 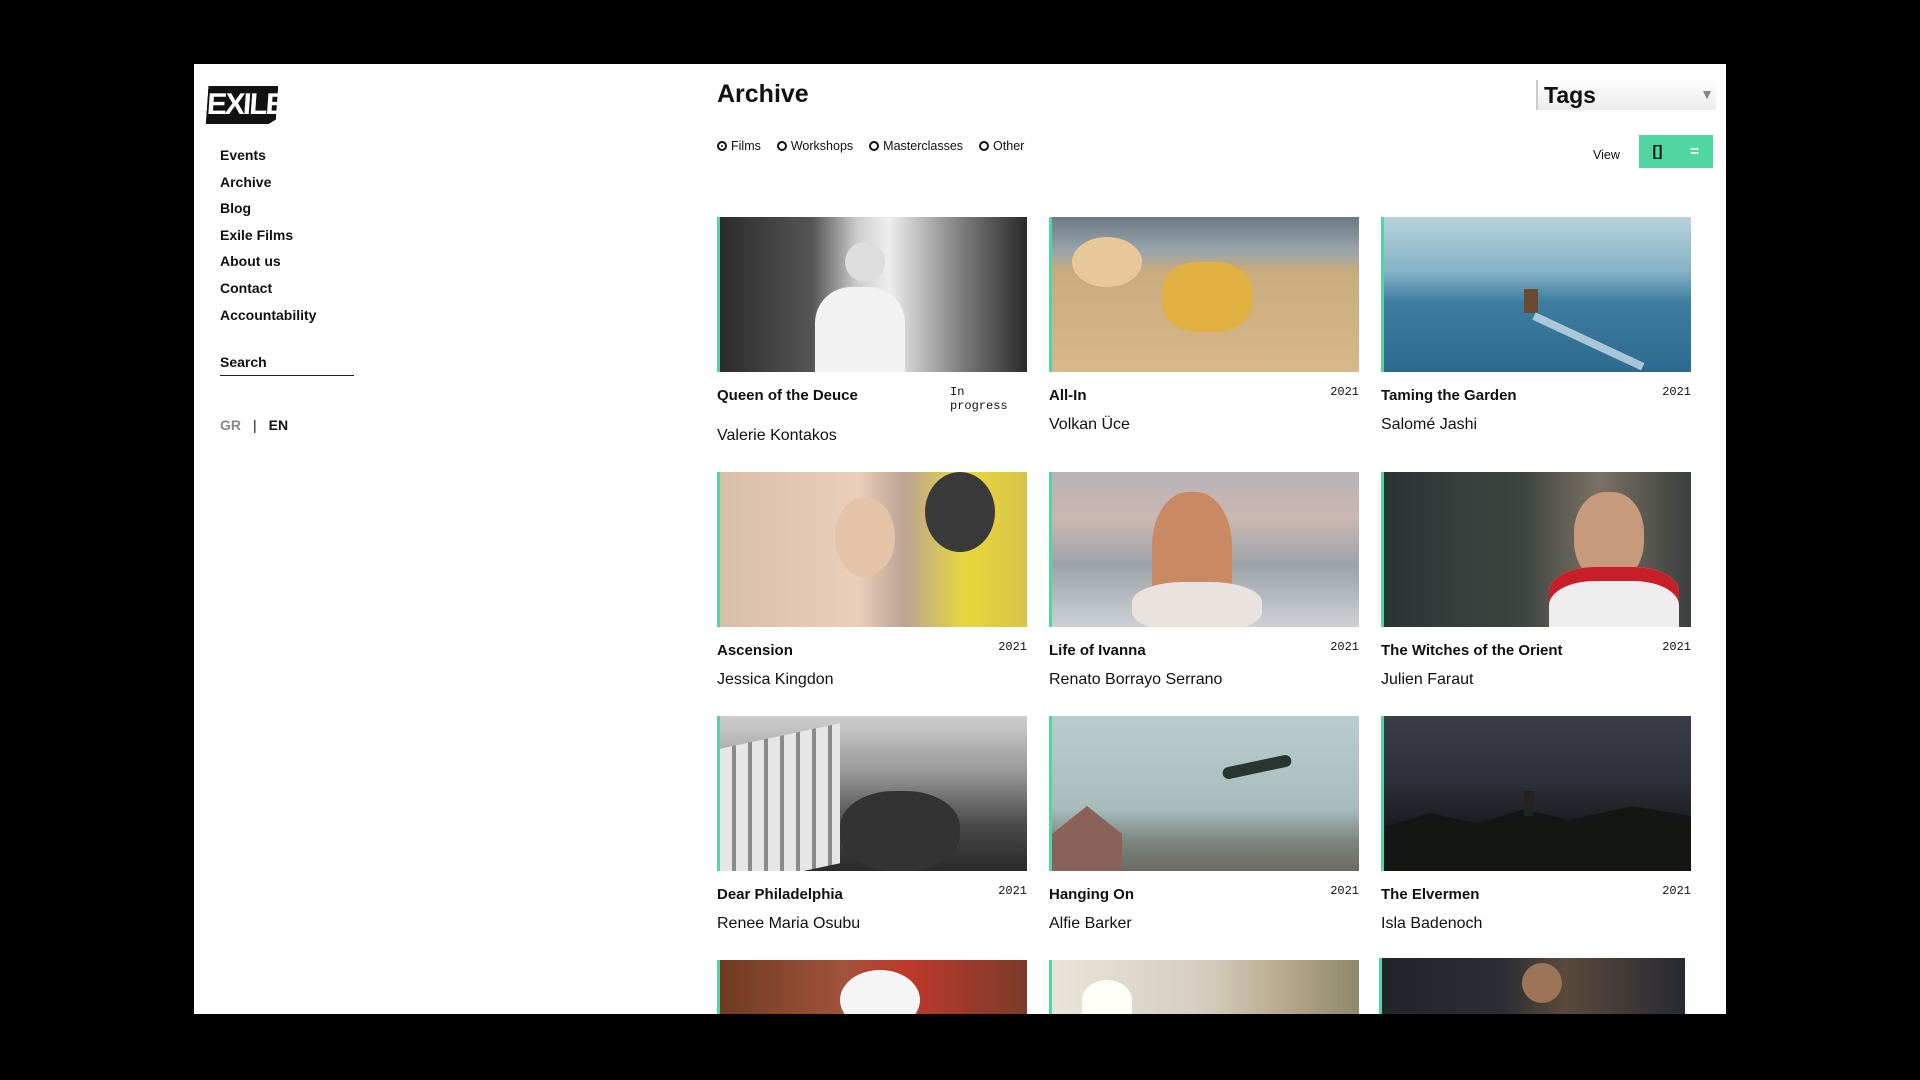 What do you see at coordinates (1472, 650) in the screenshot?
I see `film-title: The Witches of the Orient` at bounding box center [1472, 650].